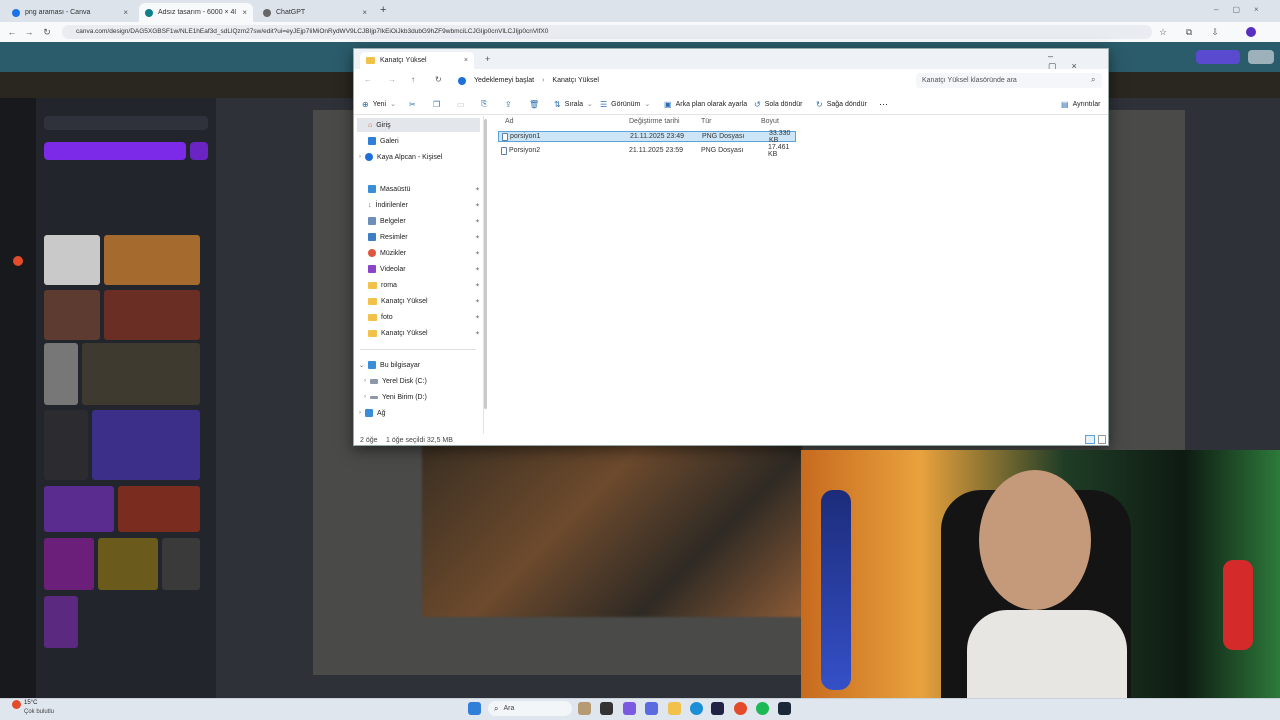 This screenshot has height=720, width=1280. What do you see at coordinates (696, 708) in the screenshot?
I see `edge-icon` at bounding box center [696, 708].